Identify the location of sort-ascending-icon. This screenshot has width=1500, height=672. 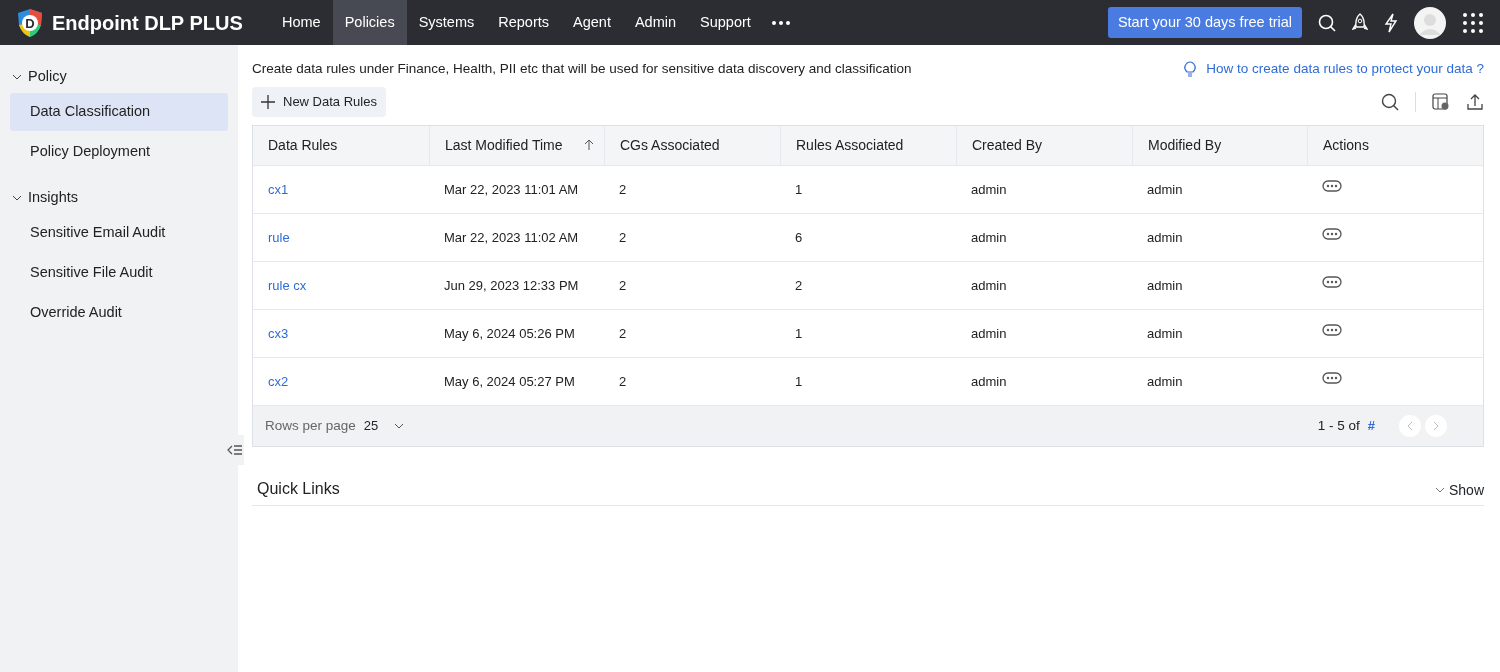
(589, 145).